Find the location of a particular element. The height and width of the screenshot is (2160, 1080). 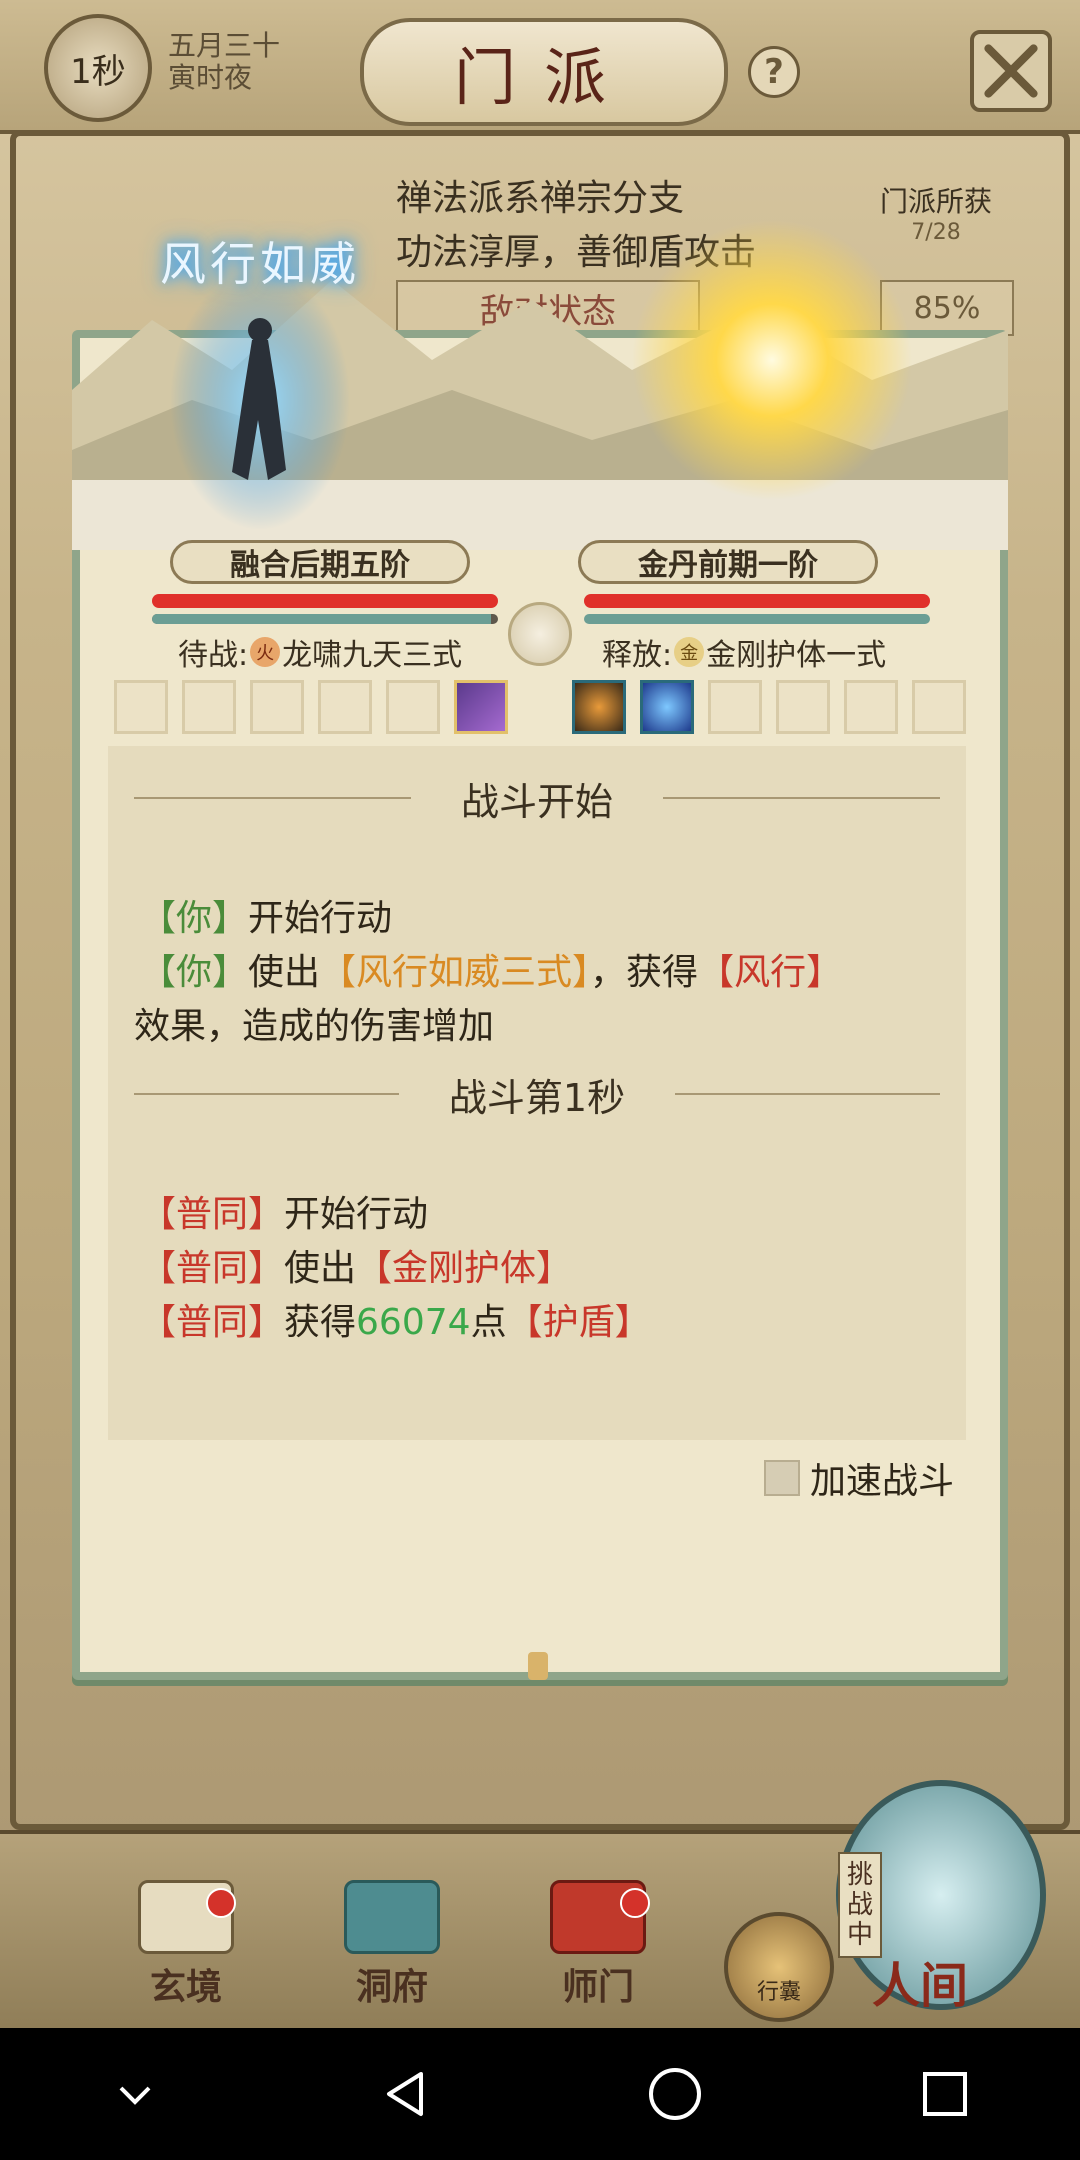

bag-label: 行囊 is located at coordinates (778, 1992).